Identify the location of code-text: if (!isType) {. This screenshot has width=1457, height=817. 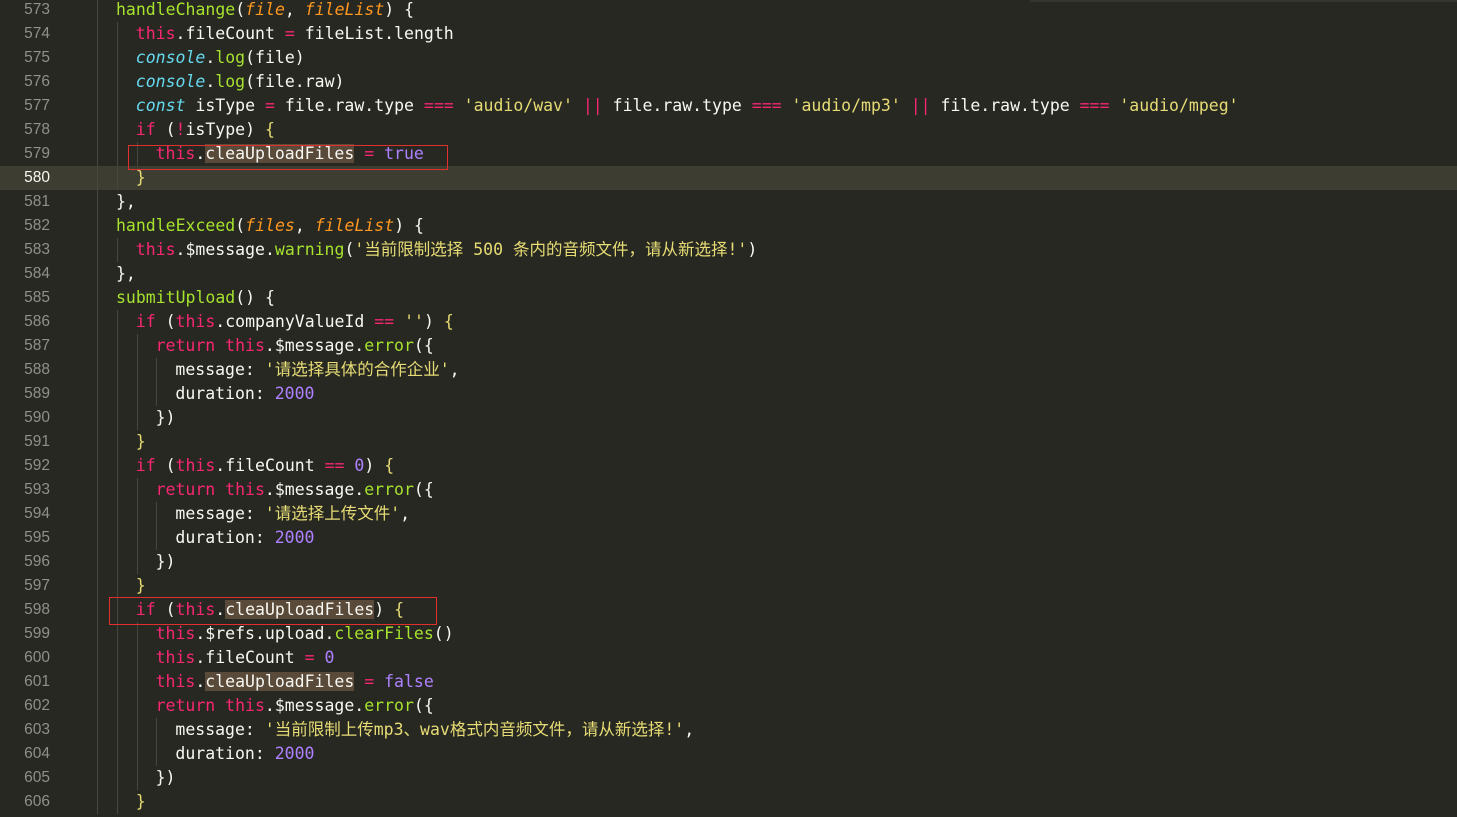
(205, 130).